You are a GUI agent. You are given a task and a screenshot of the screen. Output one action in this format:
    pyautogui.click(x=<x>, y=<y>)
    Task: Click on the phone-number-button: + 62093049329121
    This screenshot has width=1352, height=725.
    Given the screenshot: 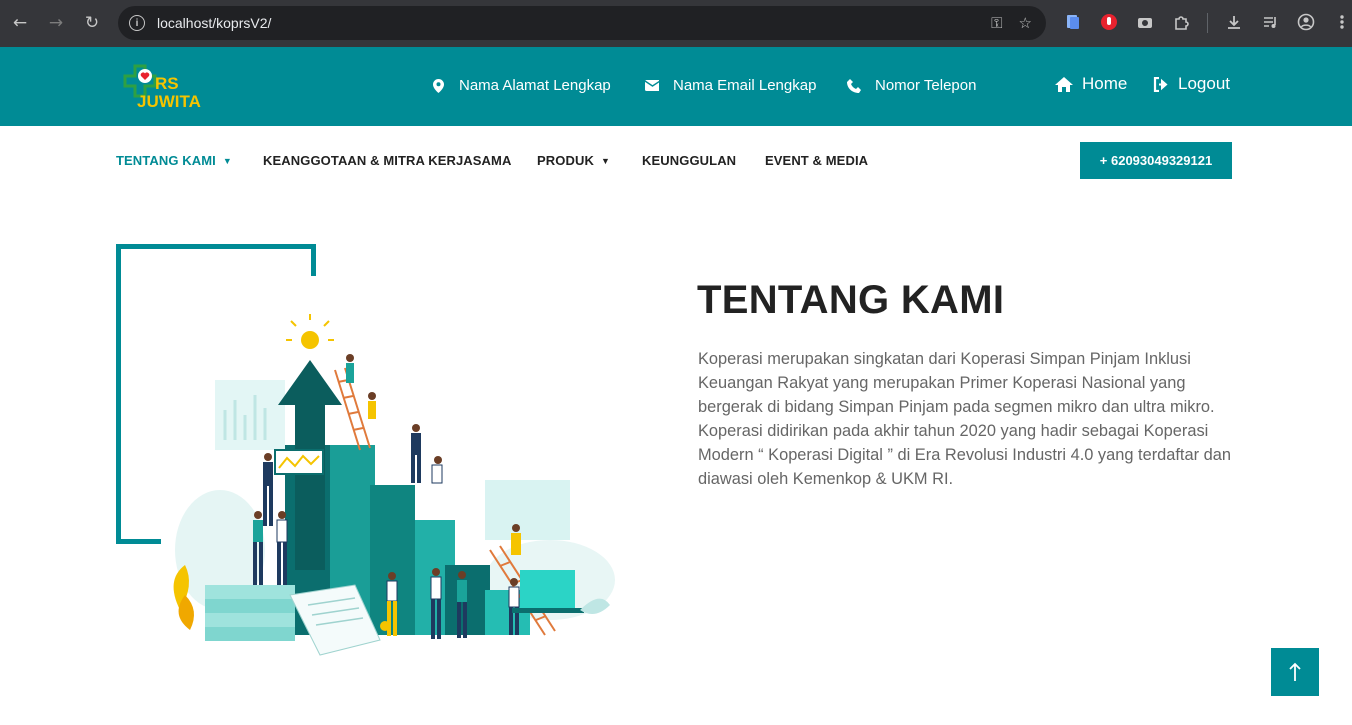 What is the action you would take?
    pyautogui.click(x=1156, y=160)
    